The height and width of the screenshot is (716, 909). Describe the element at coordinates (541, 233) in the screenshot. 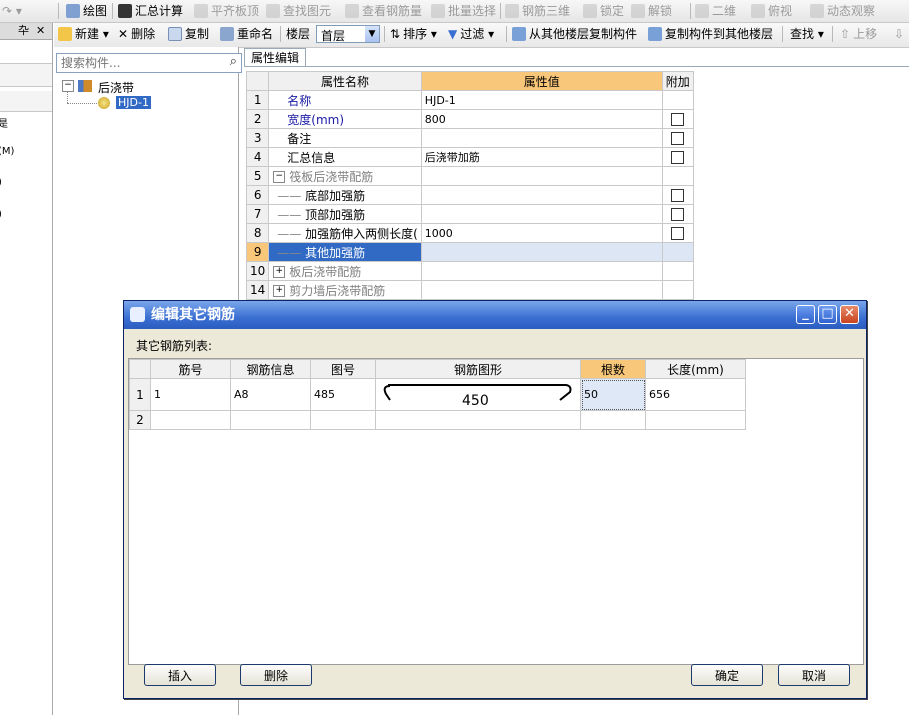

I see `property-value-cell: 1000` at that location.